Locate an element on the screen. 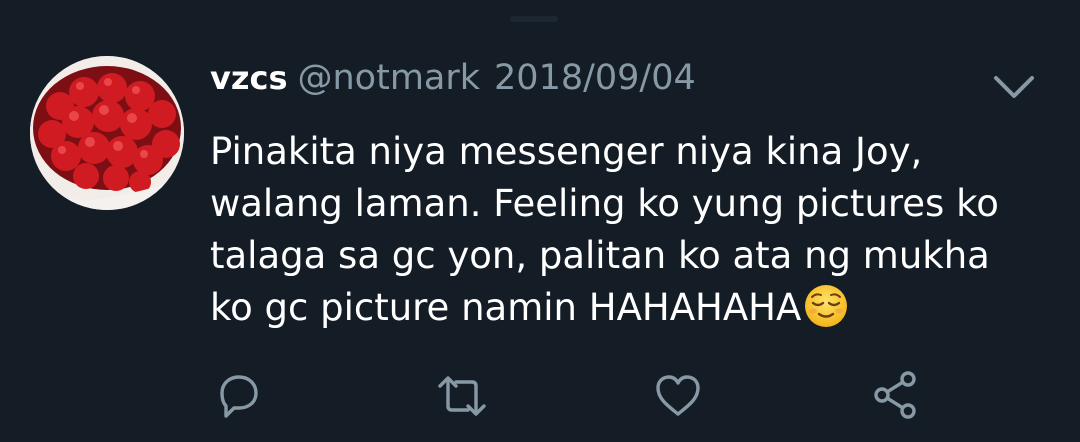  chevron-down-icon is located at coordinates (1014, 86).